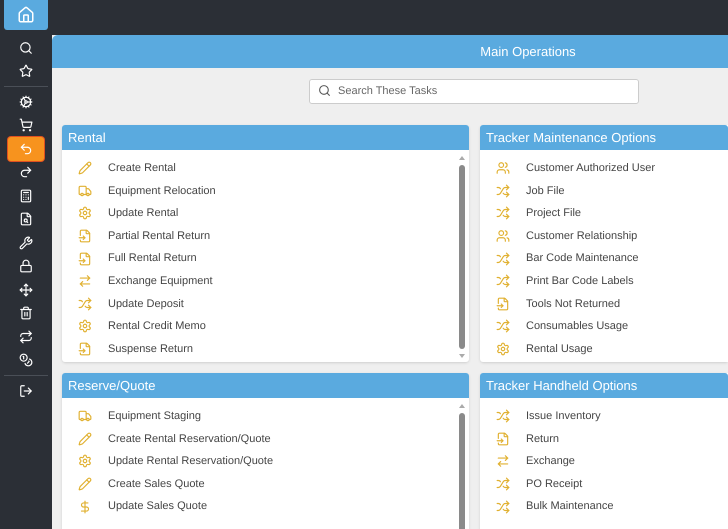 The image size is (728, 529). What do you see at coordinates (26, 219) in the screenshot?
I see `file-search-icon` at bounding box center [26, 219].